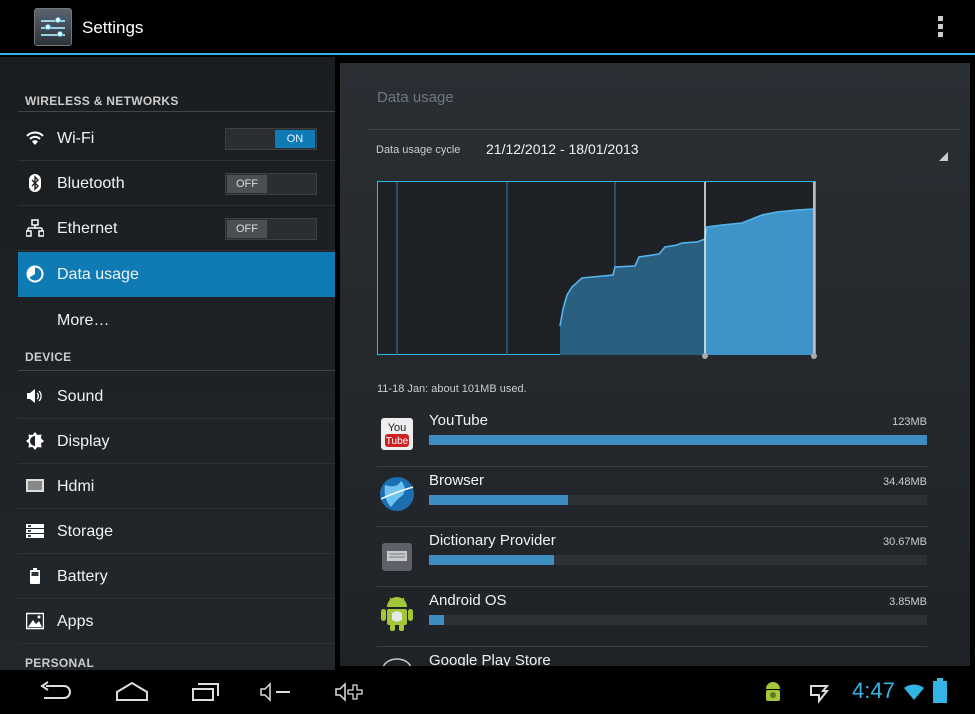 This screenshot has height=714, width=975. What do you see at coordinates (206, 692) in the screenshot?
I see `recent-apps-icon` at bounding box center [206, 692].